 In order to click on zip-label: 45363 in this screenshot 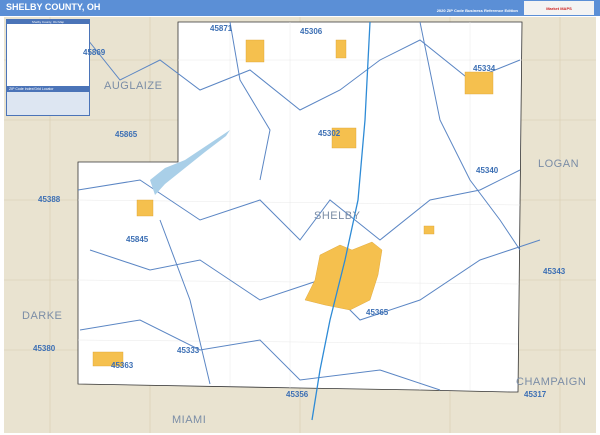, I will do `click(122, 365)`.